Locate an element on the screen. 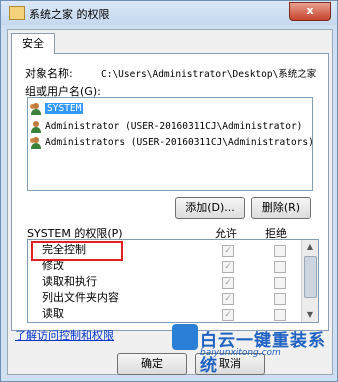 The width and height of the screenshot is (338, 382). list-item: SYSTEM is located at coordinates (57, 109).